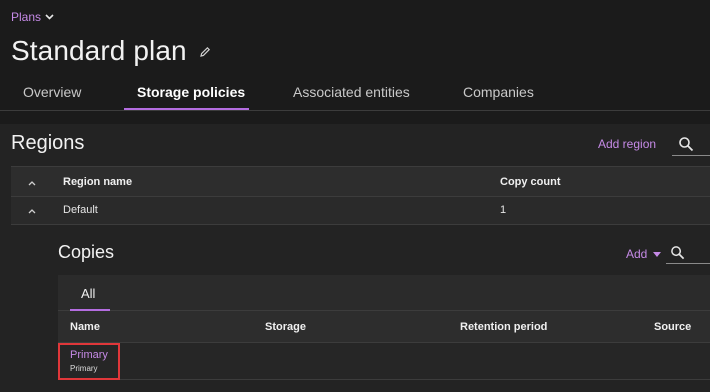 The image size is (710, 392). I want to click on column-retention-period: Retention period, so click(503, 327).